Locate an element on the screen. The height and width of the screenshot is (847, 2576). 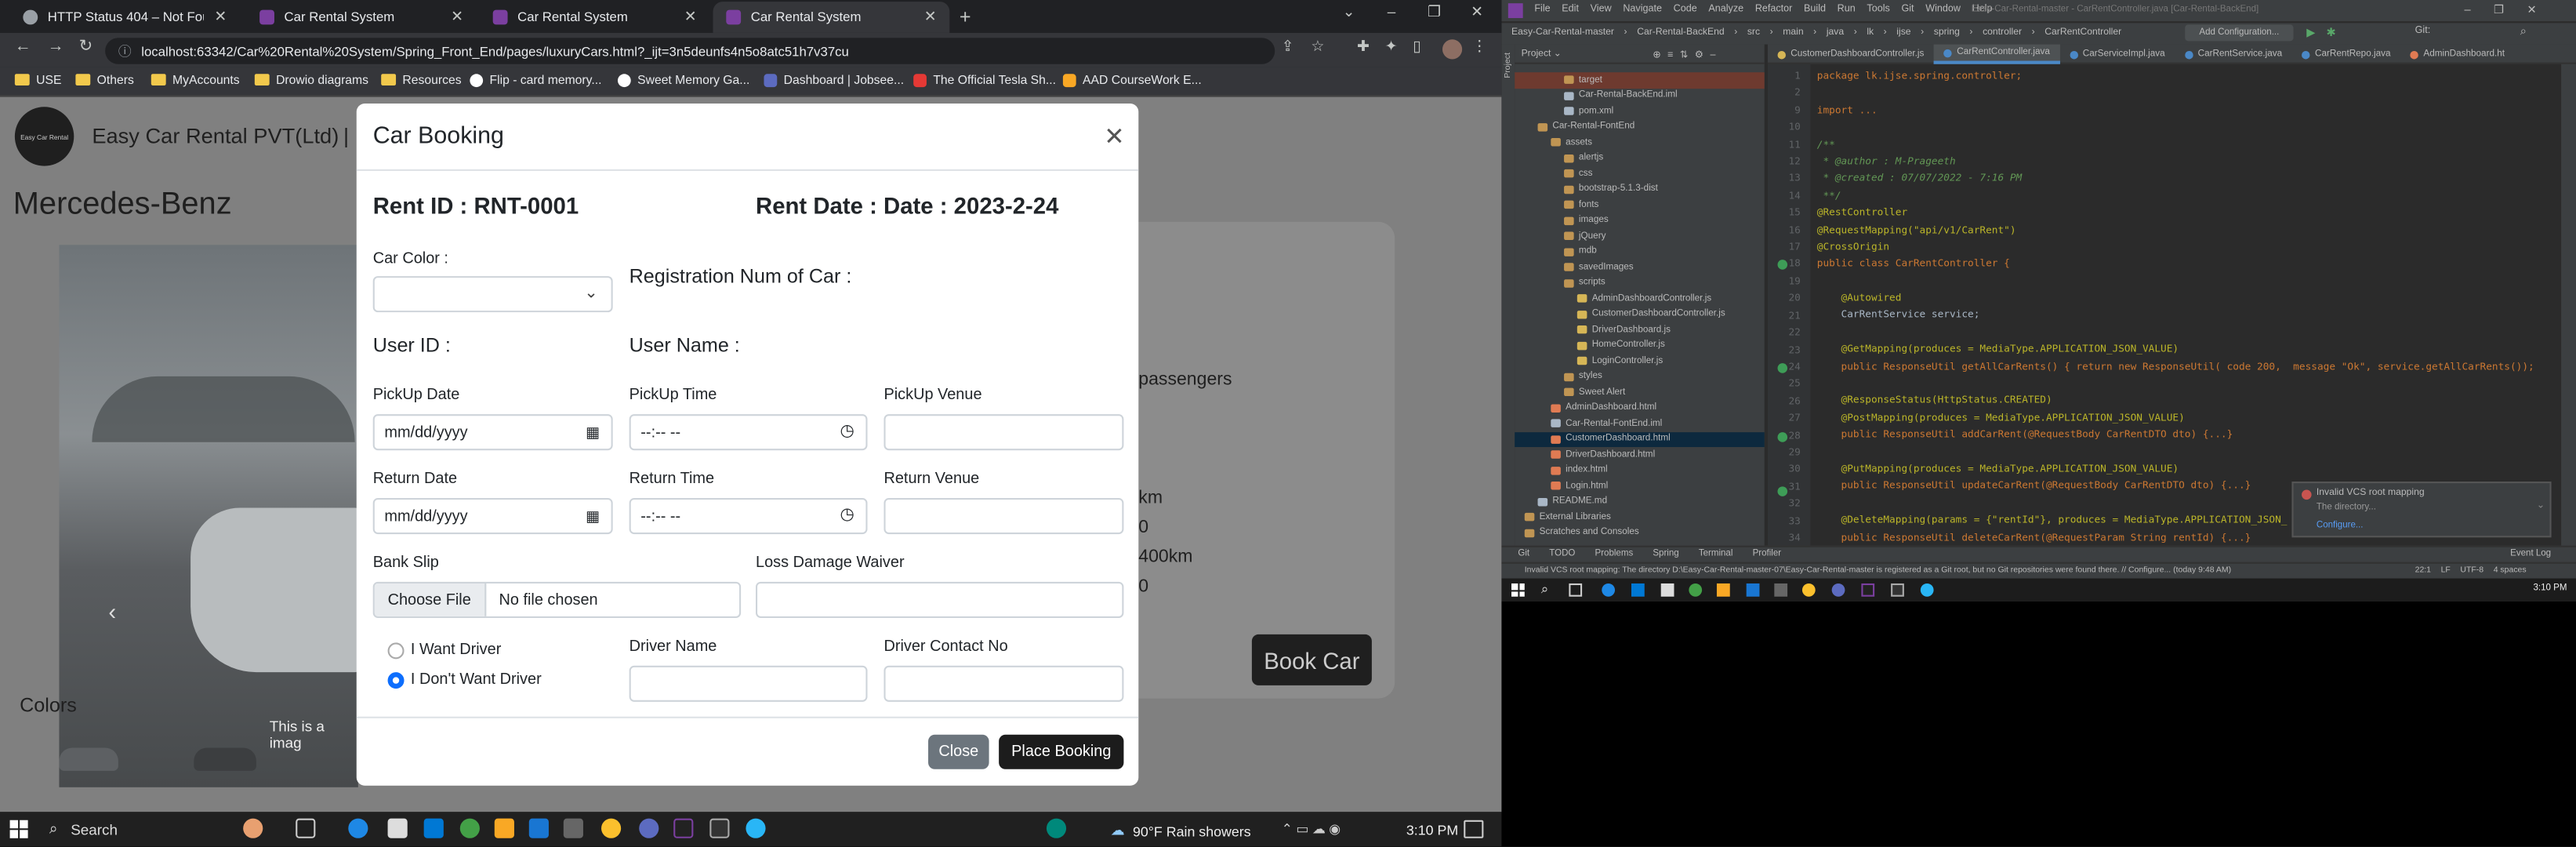
side-panel-icon: ▯ is located at coordinates (1417, 47).